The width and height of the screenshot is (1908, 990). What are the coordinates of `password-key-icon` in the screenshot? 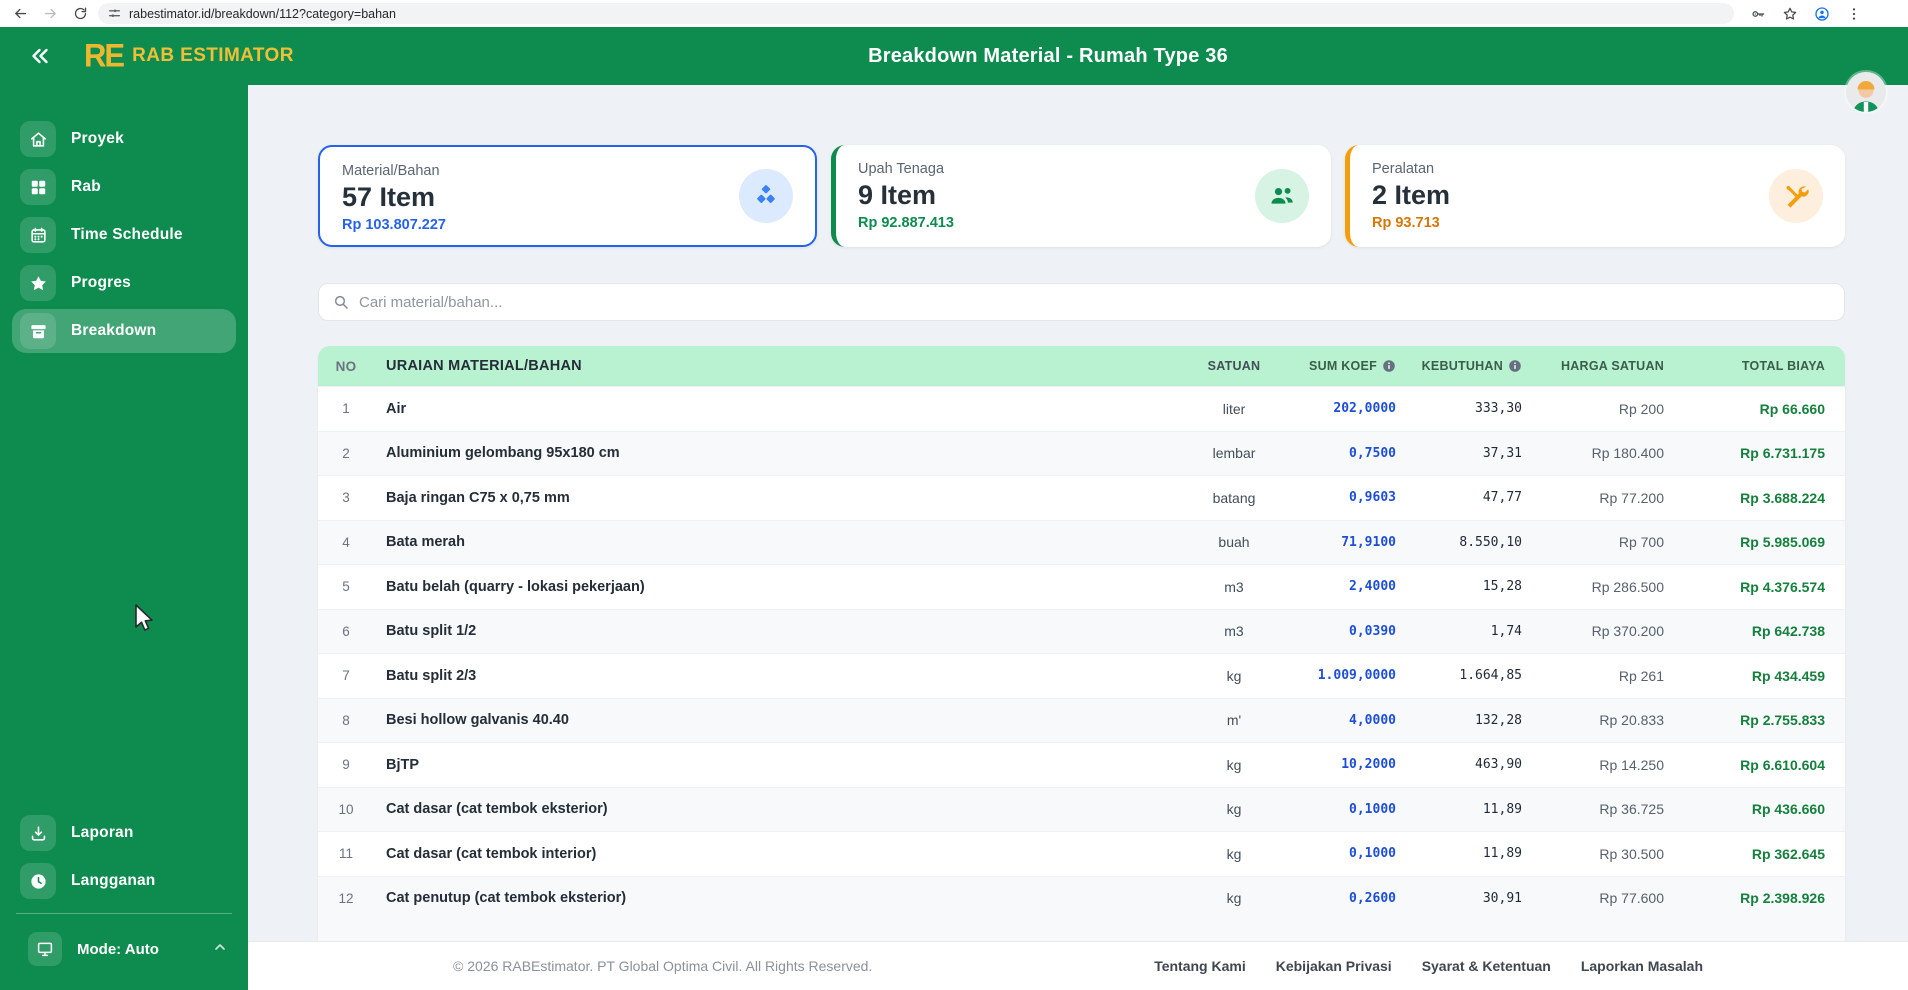 It's located at (1758, 14).